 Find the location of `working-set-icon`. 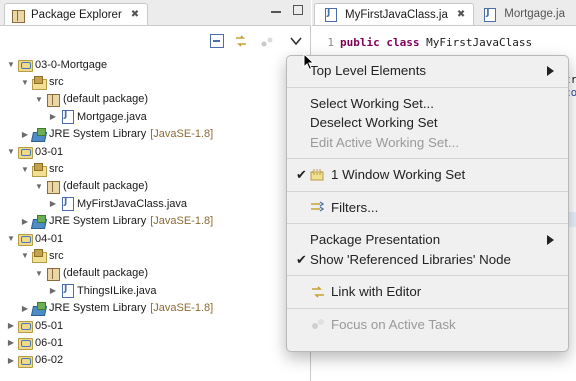

working-set-icon is located at coordinates (318, 175).